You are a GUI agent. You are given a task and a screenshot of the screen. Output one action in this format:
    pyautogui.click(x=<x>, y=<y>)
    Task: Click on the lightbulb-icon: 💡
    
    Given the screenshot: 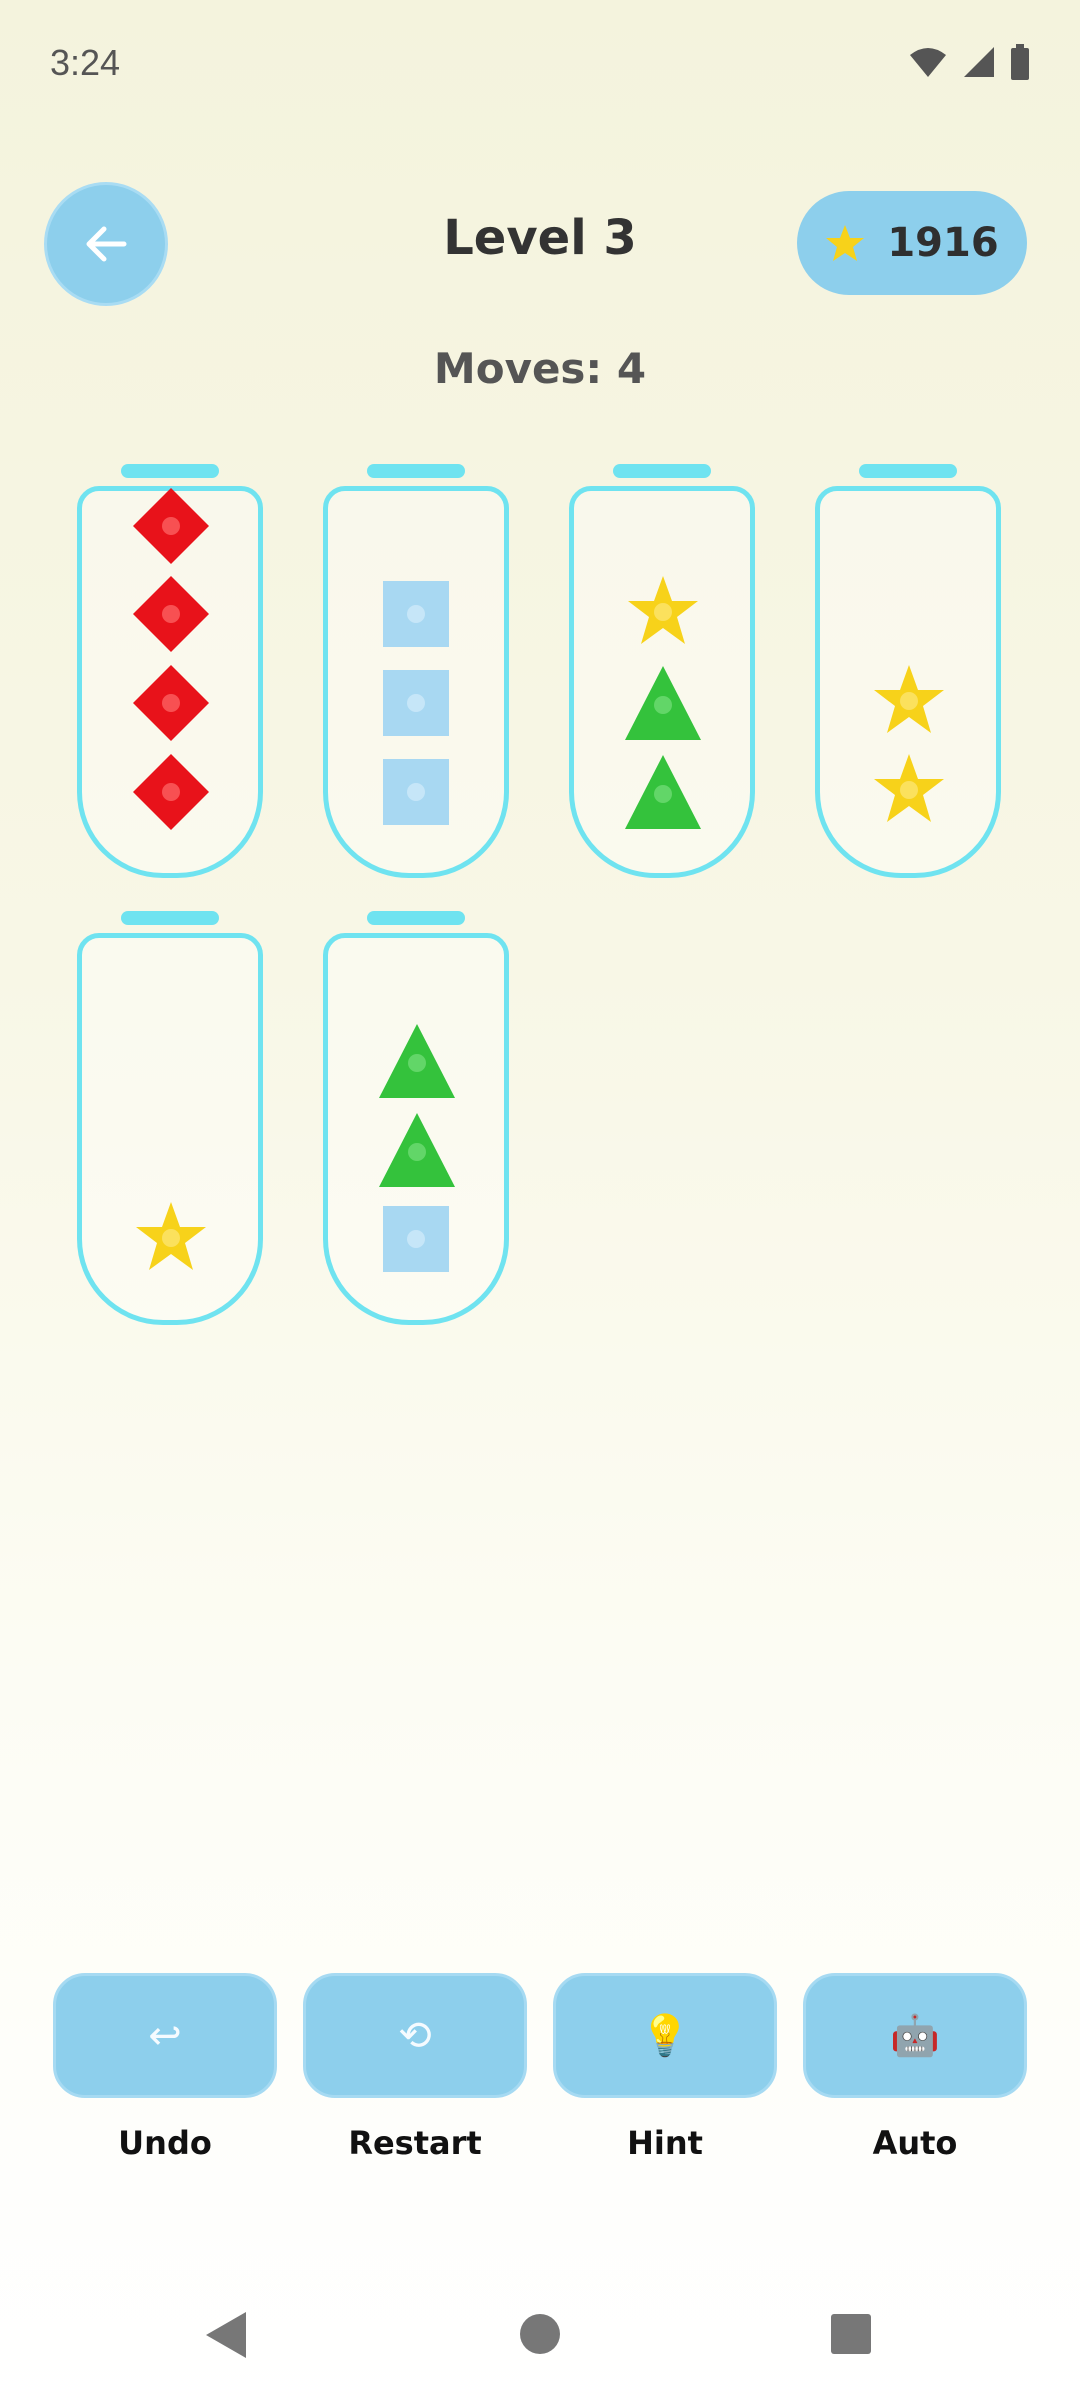 What is the action you would take?
    pyautogui.click(x=665, y=2036)
    